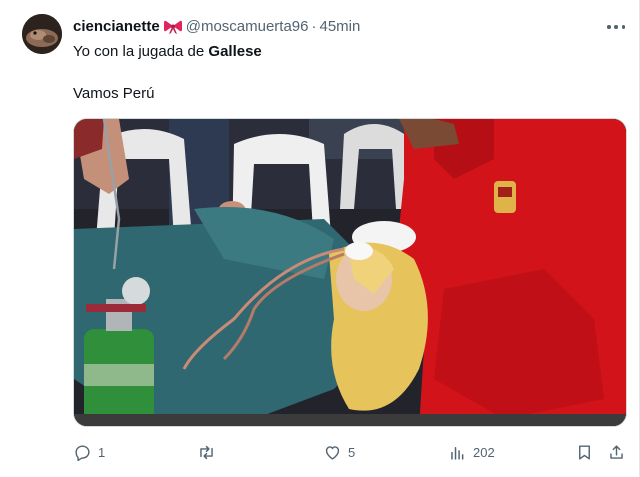  I want to click on tweet-text-prefix: Yo con la jugada de, so click(141, 51).